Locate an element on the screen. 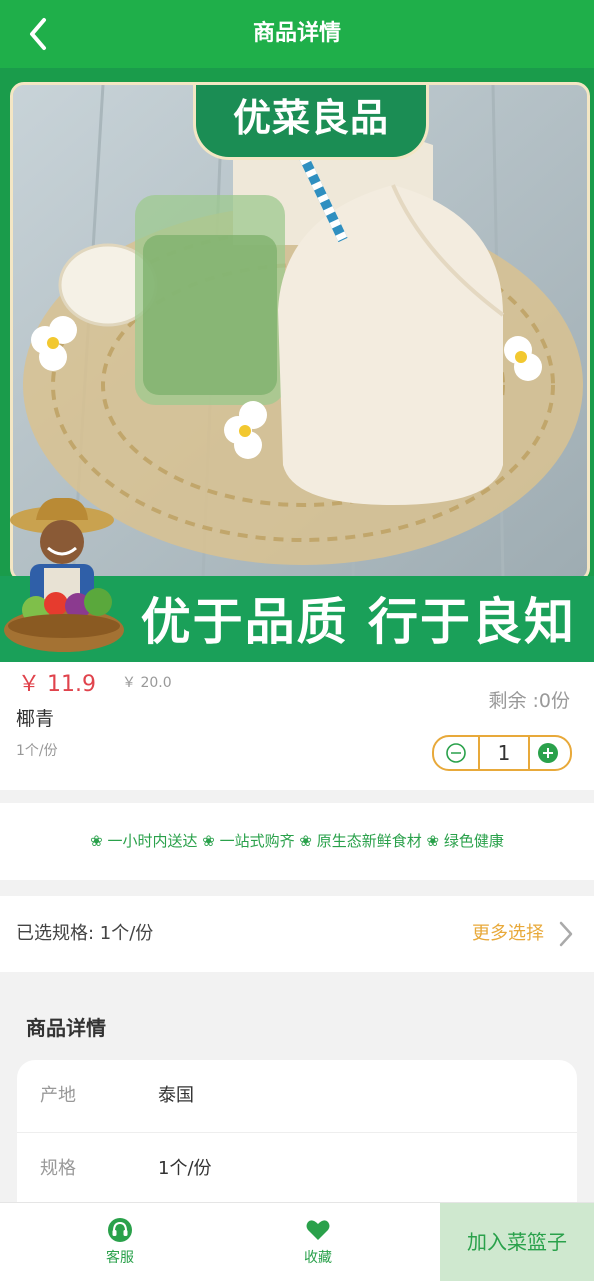 The height and width of the screenshot is (1281, 594). selected-spec-label: 已选规格: 1个/份 is located at coordinates (85, 933).